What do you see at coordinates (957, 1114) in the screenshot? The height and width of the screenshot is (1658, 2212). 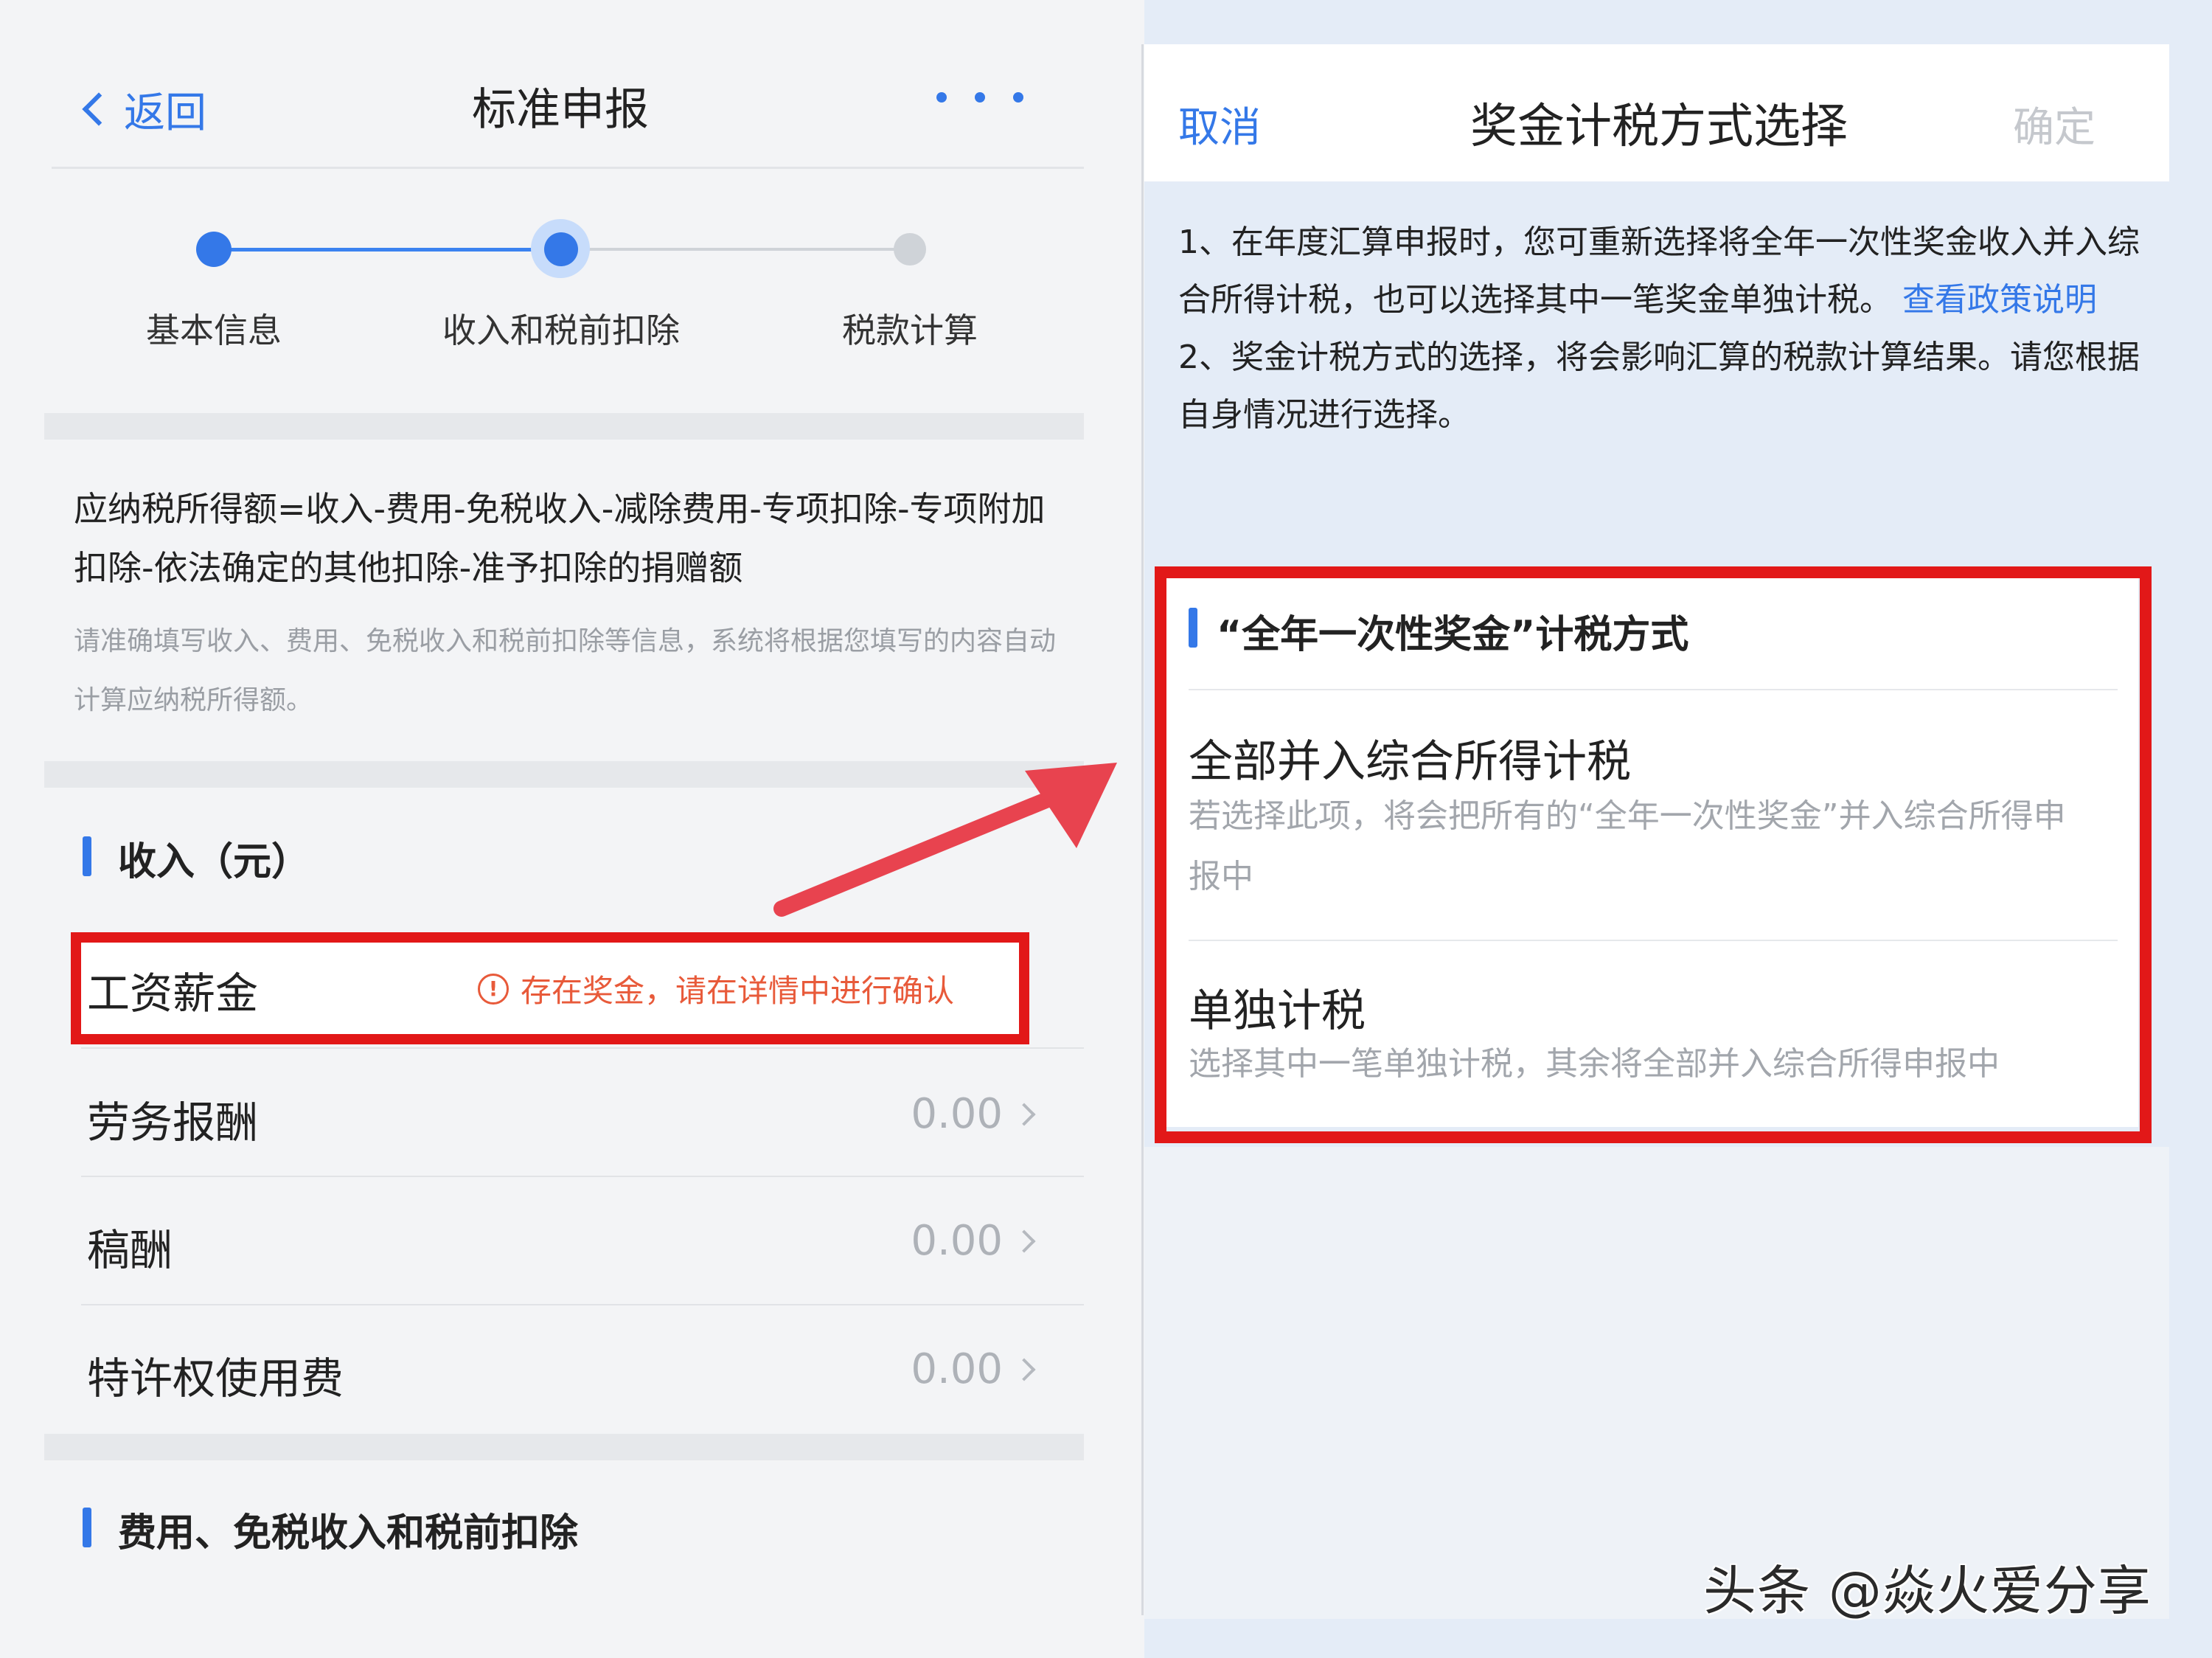 I see `row-value-labor: 0.00` at bounding box center [957, 1114].